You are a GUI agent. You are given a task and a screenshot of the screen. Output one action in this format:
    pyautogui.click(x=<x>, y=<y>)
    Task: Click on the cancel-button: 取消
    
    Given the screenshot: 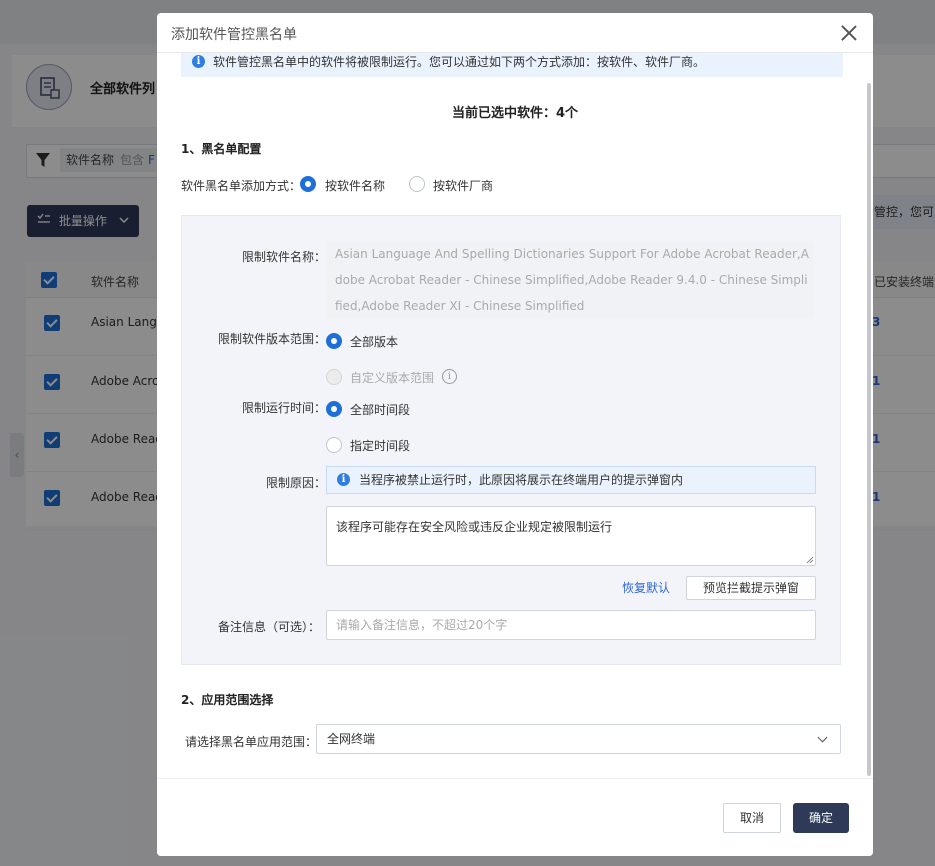 What is the action you would take?
    pyautogui.click(x=752, y=818)
    